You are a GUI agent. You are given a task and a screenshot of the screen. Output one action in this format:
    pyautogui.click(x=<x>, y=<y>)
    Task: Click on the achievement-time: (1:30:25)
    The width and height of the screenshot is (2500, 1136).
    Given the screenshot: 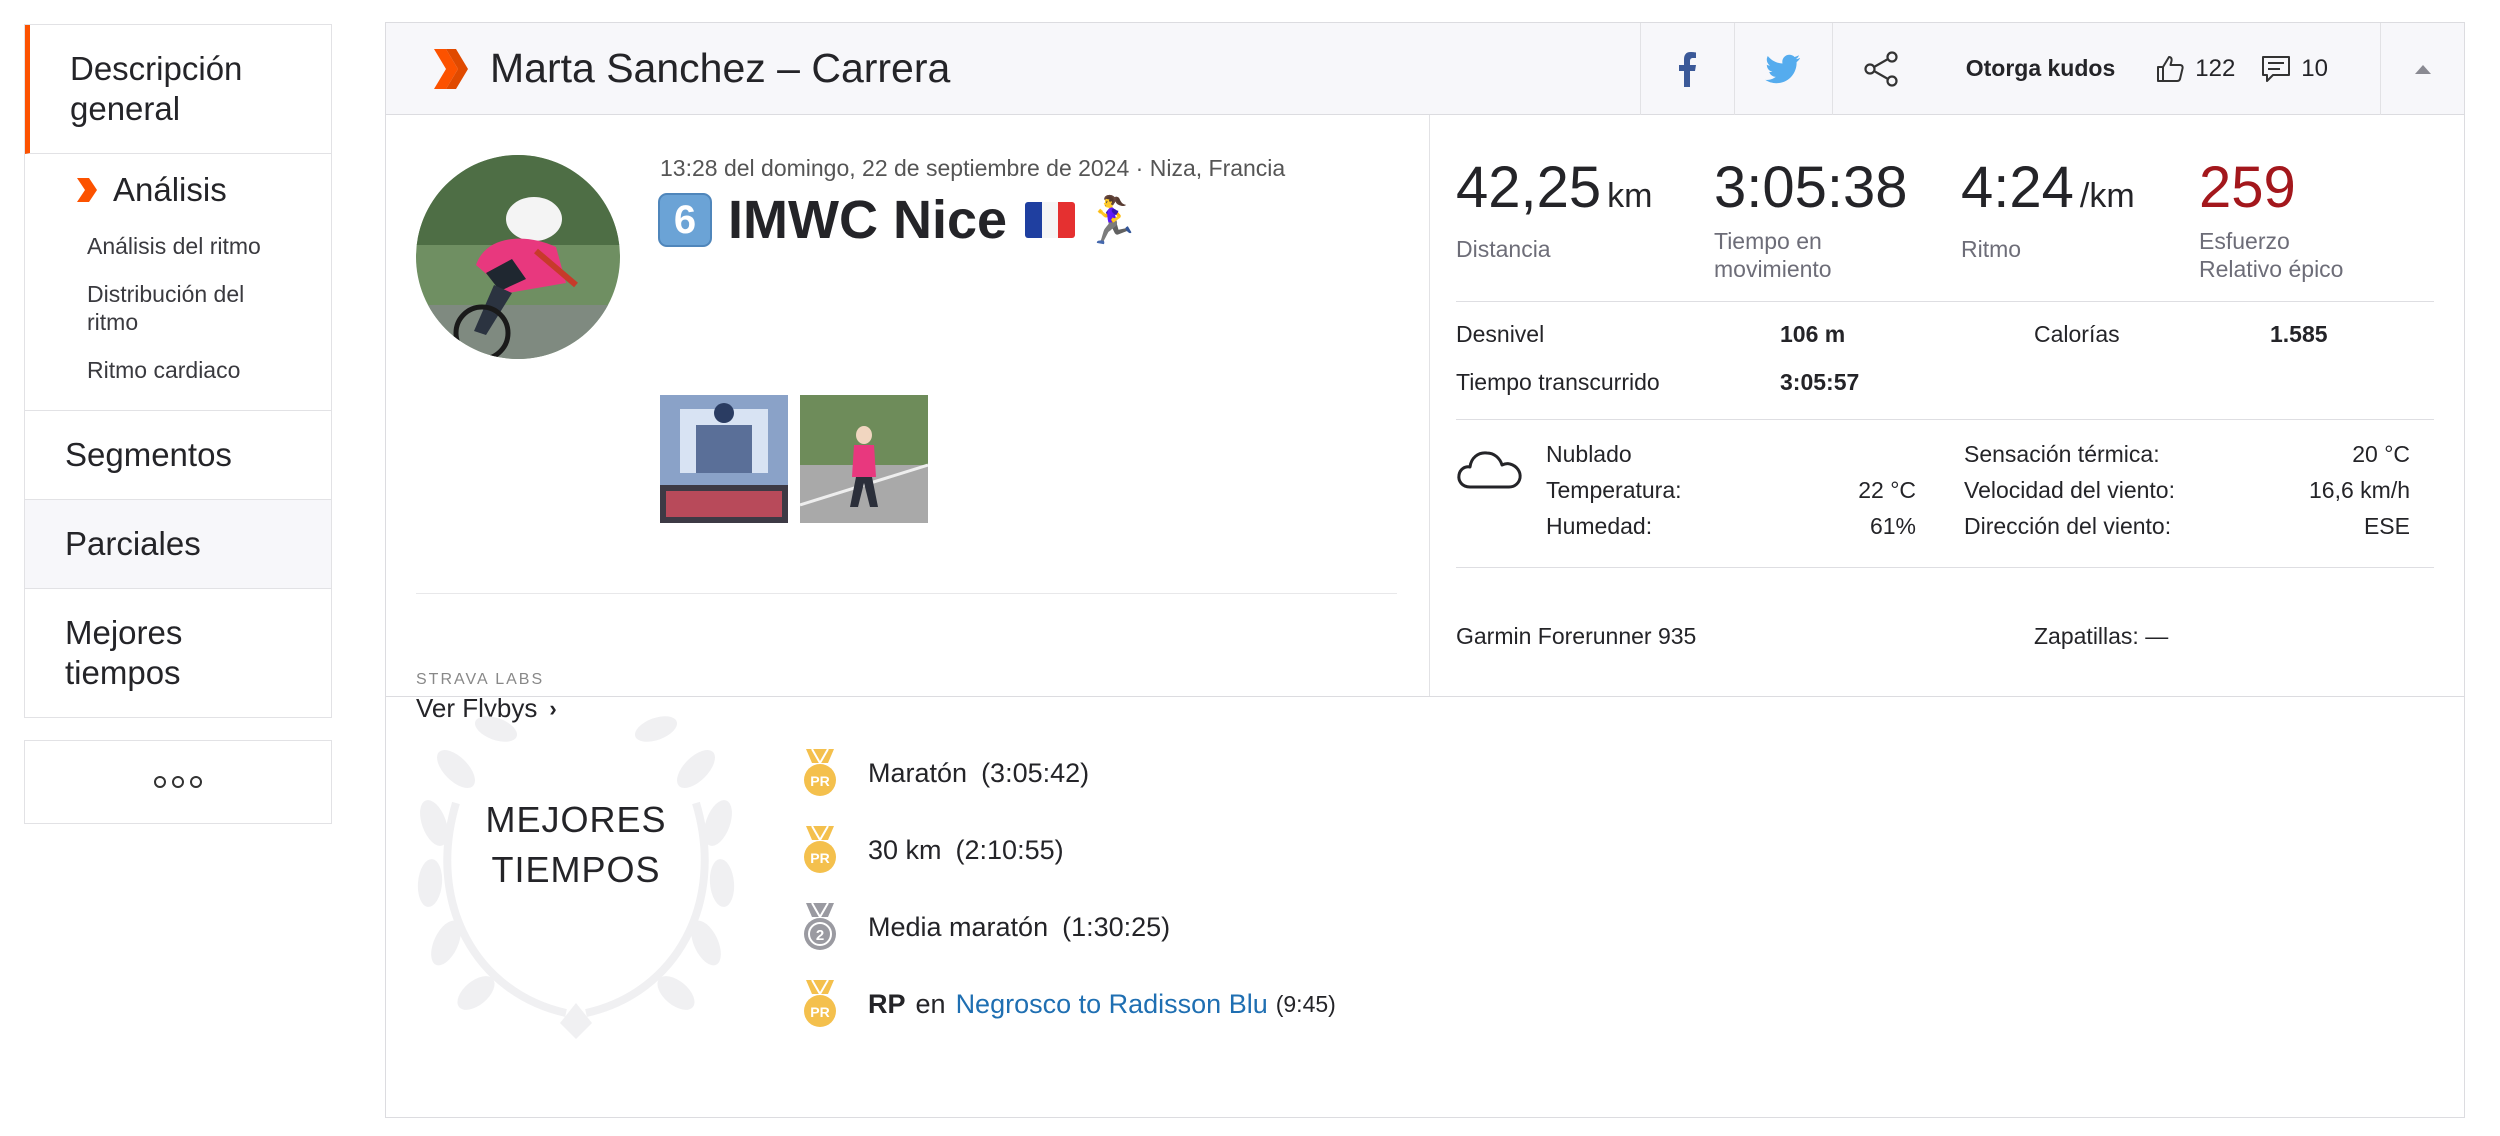 What is the action you would take?
    pyautogui.click(x=1116, y=926)
    